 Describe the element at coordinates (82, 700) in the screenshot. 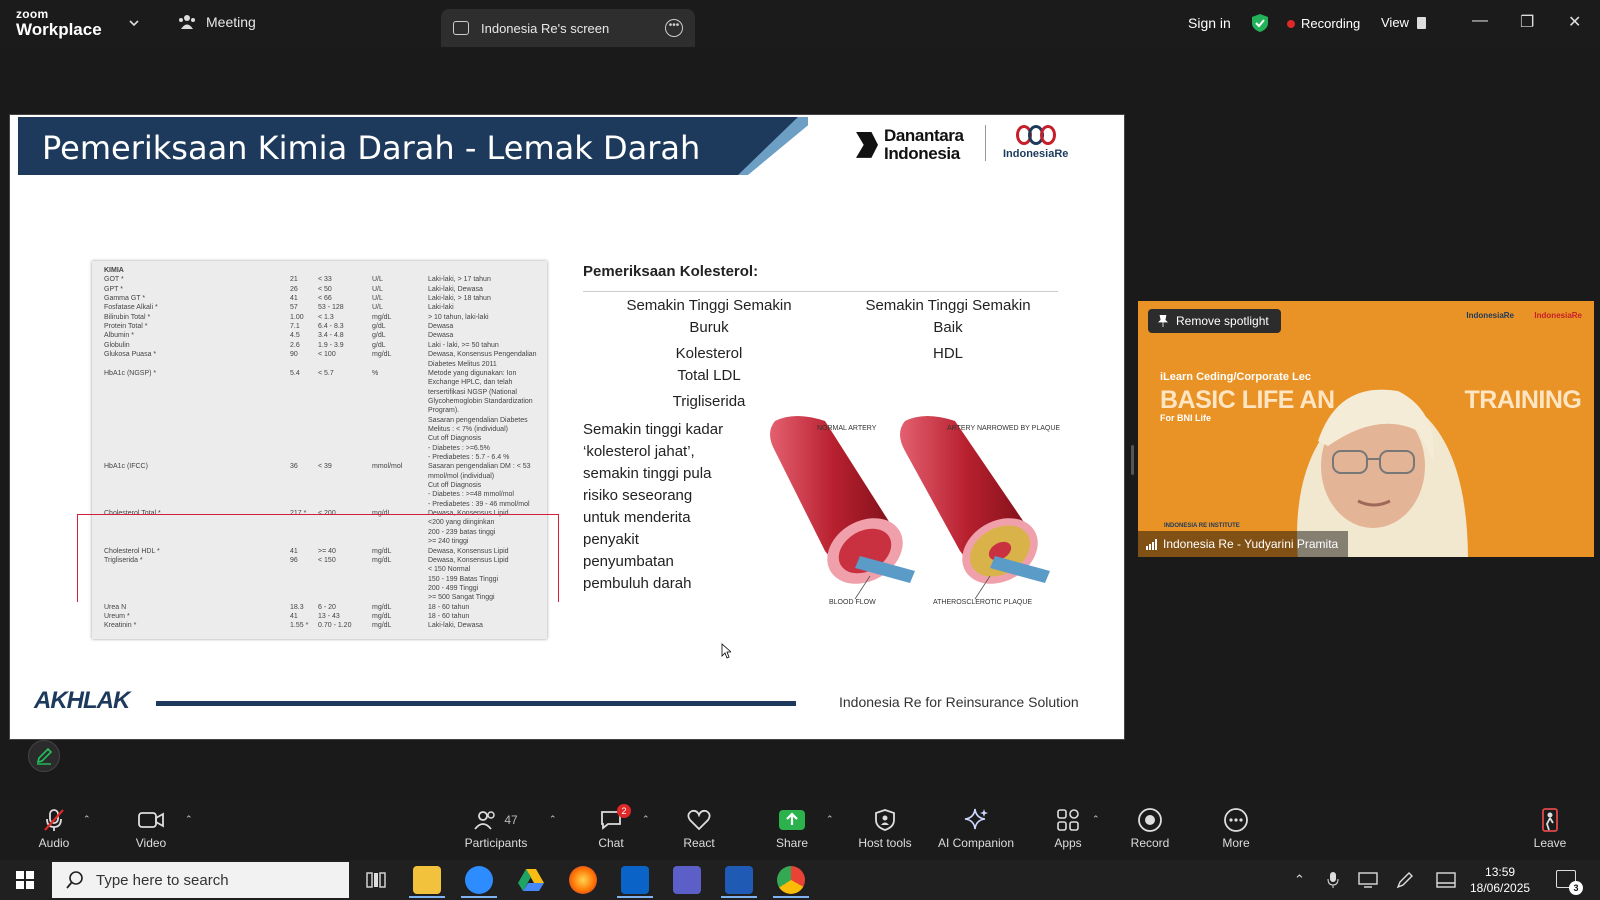

I see `akhlak-text: AKHLAK` at that location.